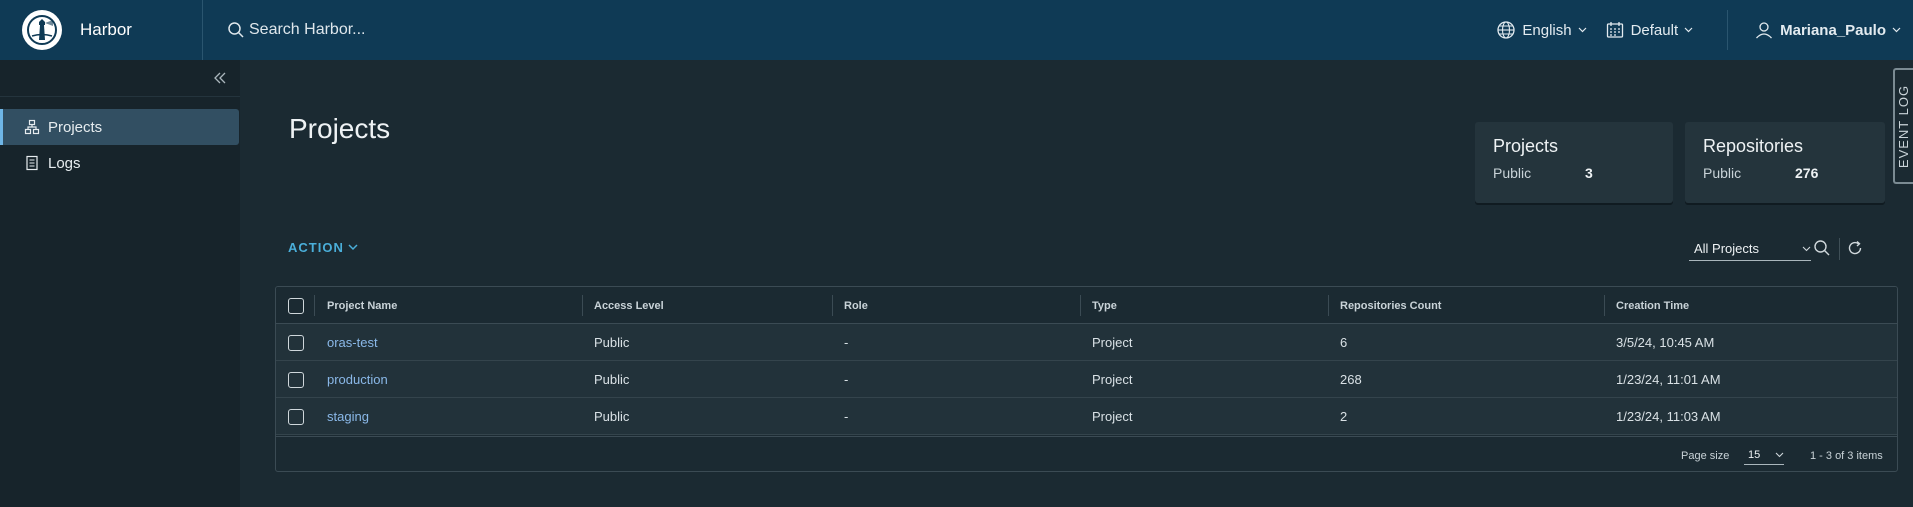 The width and height of the screenshot is (1913, 507). I want to click on refresh-button, so click(1855, 248).